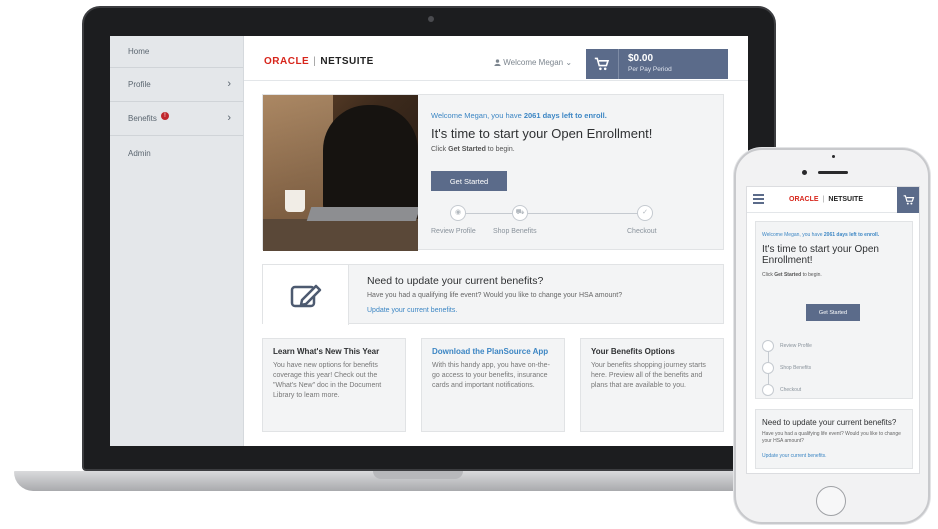 This screenshot has width=938, height=529. What do you see at coordinates (804, 172) in the screenshot?
I see `phone-camera` at bounding box center [804, 172].